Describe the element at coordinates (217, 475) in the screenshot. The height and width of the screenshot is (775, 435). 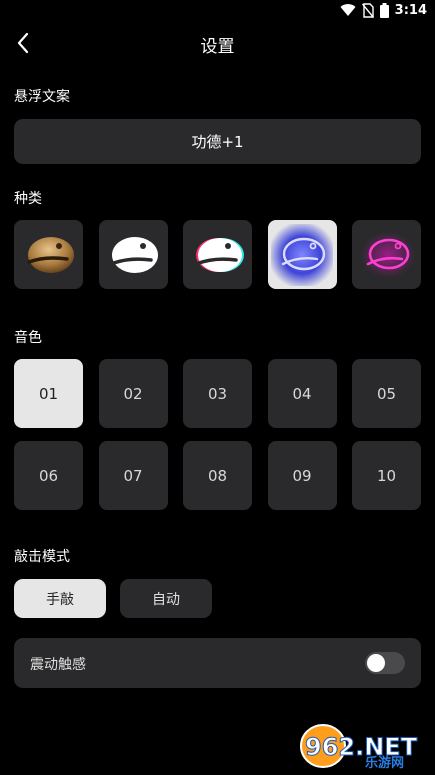
I see `tone-option-08: 08` at that location.